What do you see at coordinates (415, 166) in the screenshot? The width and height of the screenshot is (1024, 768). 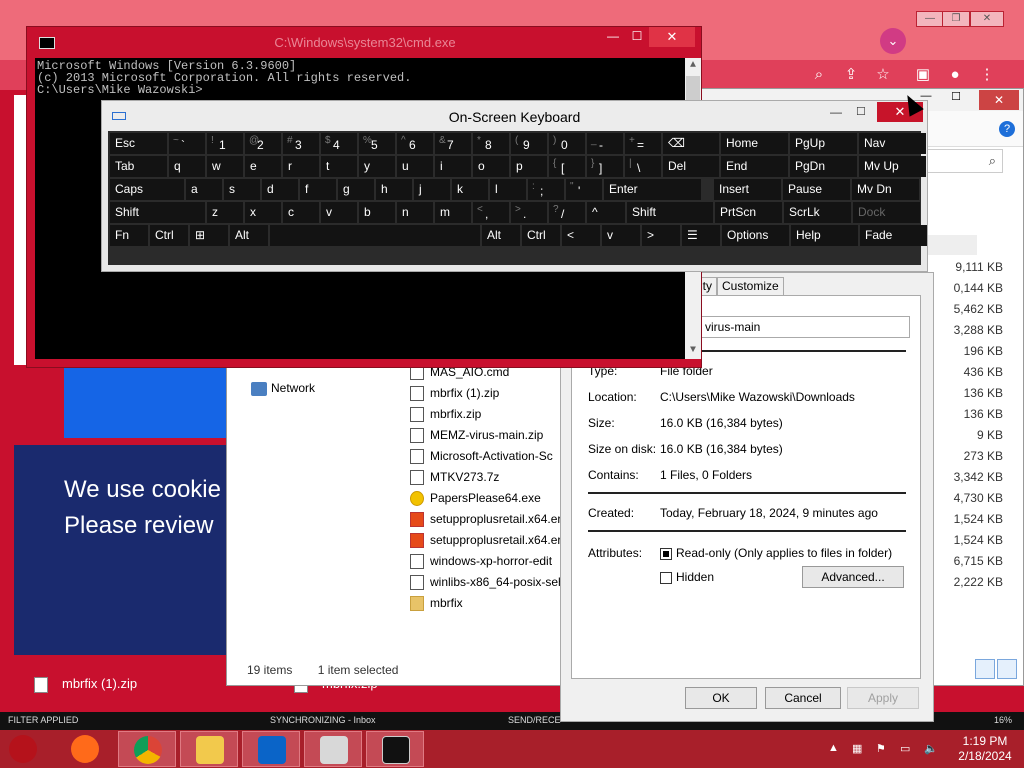 I see `key-u: u` at bounding box center [415, 166].